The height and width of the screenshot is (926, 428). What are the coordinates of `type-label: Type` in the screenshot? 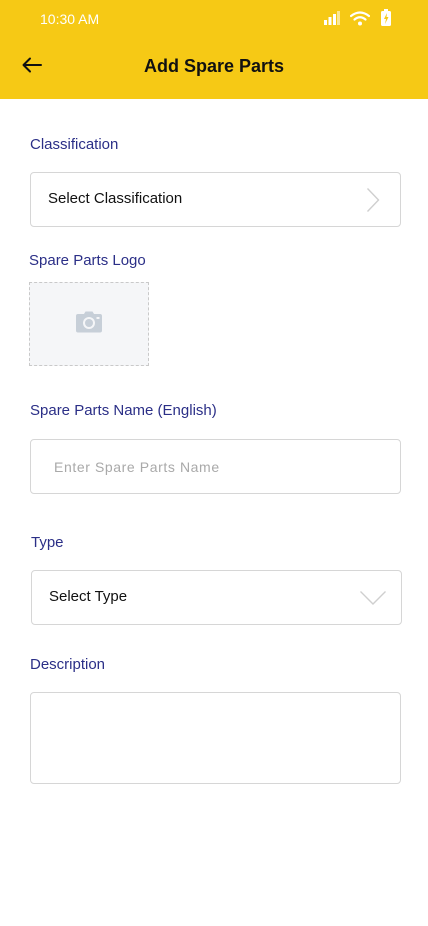 It's located at (47, 542).